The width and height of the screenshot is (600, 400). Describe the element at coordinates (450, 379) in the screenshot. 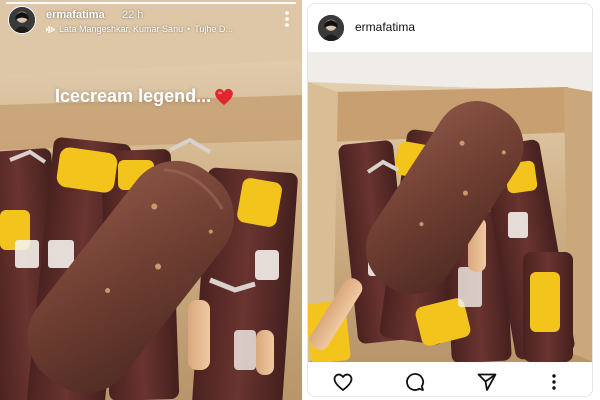

I see `post-action-bar` at that location.